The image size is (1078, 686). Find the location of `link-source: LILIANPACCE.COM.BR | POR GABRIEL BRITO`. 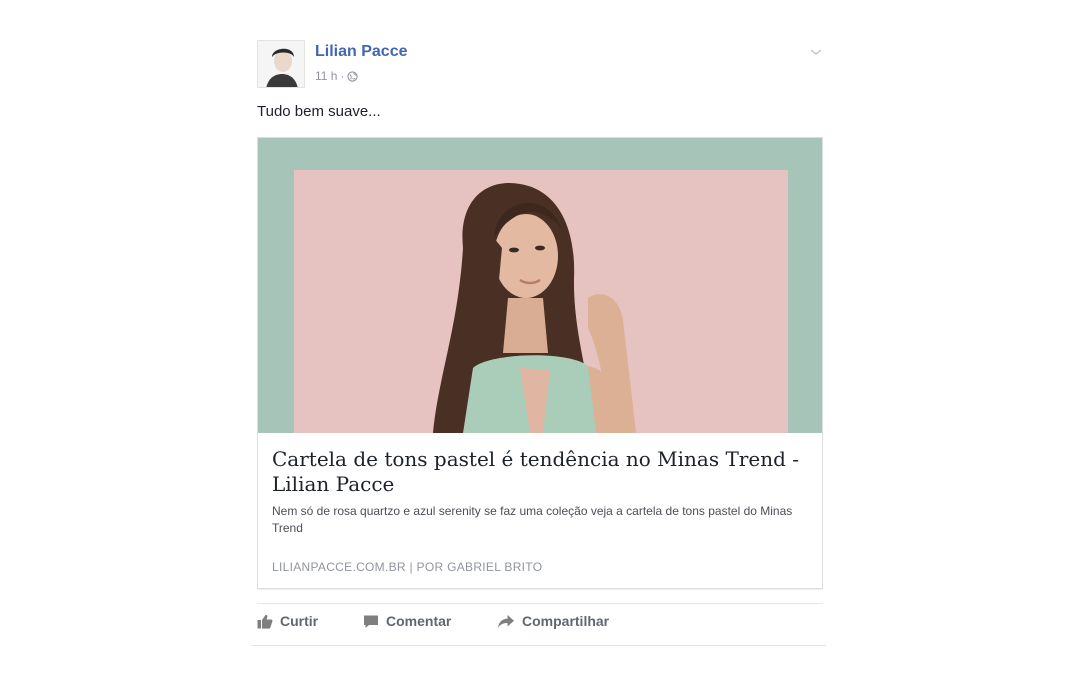

link-source: LILIANPACCE.COM.BR | POR GABRIEL BRITO is located at coordinates (407, 567).